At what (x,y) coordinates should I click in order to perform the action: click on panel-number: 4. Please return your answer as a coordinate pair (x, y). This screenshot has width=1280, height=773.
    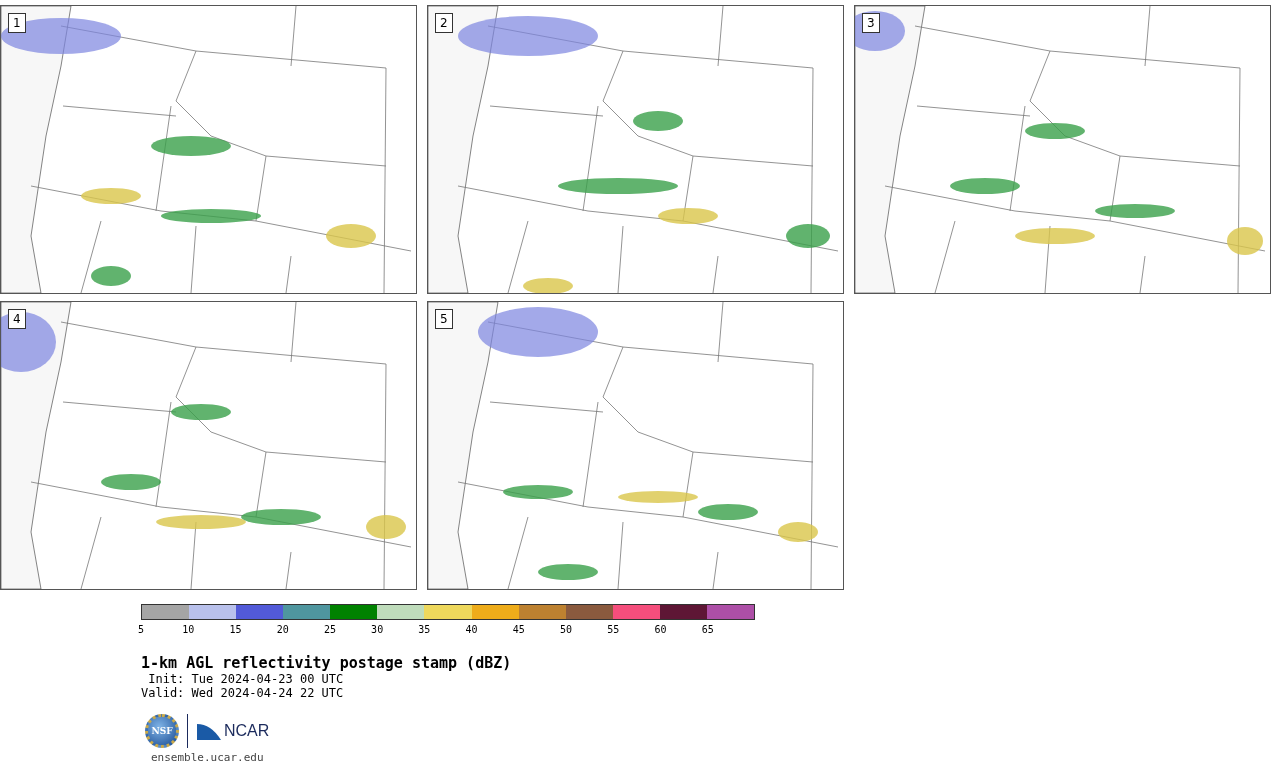
    Looking at the image, I should click on (17, 319).